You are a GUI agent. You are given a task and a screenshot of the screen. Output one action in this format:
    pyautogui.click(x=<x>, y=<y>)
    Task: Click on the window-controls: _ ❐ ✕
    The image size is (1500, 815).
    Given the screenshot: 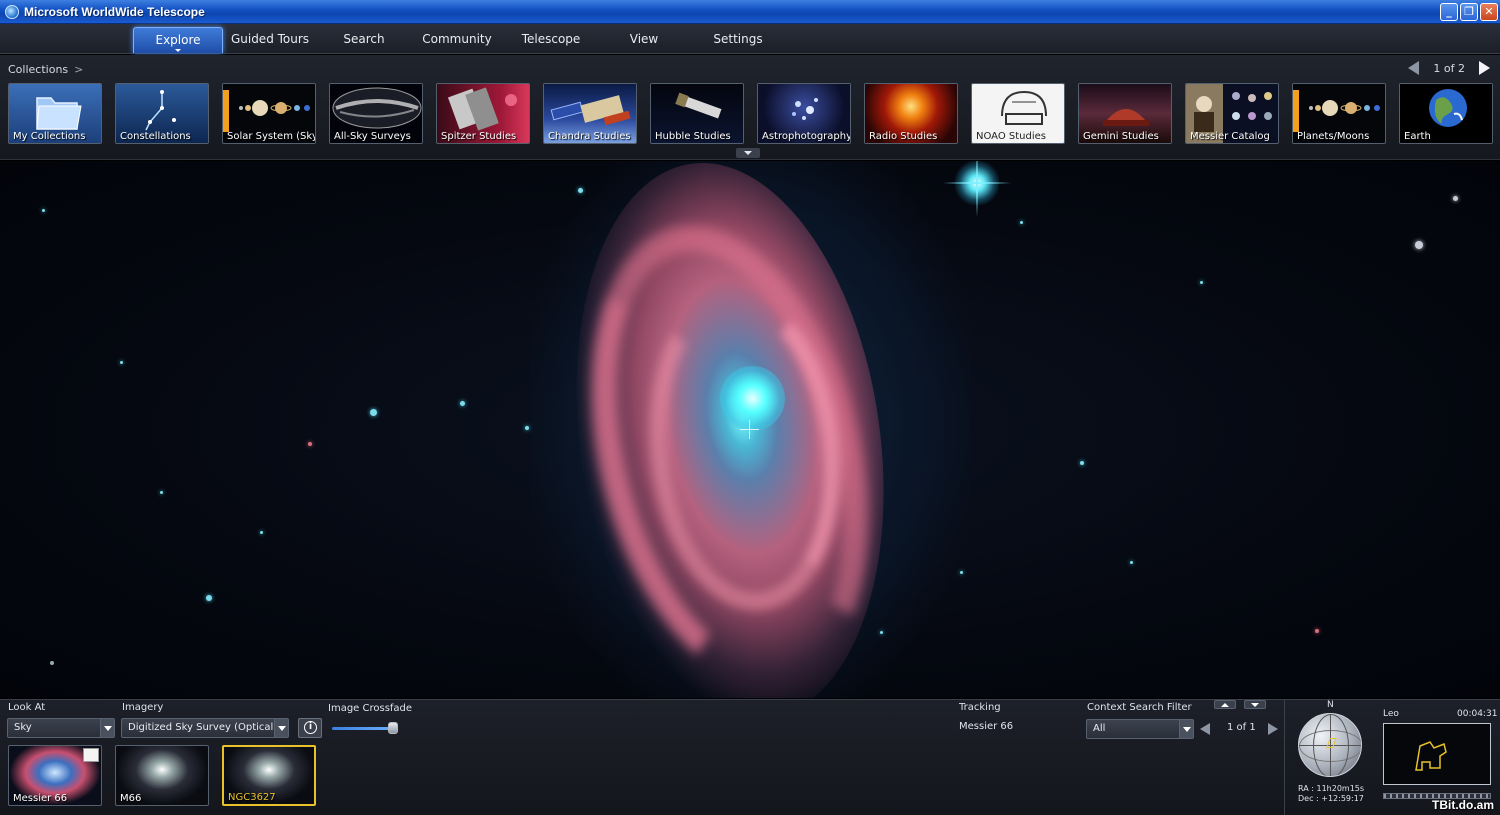 What is the action you would take?
    pyautogui.click(x=1469, y=12)
    